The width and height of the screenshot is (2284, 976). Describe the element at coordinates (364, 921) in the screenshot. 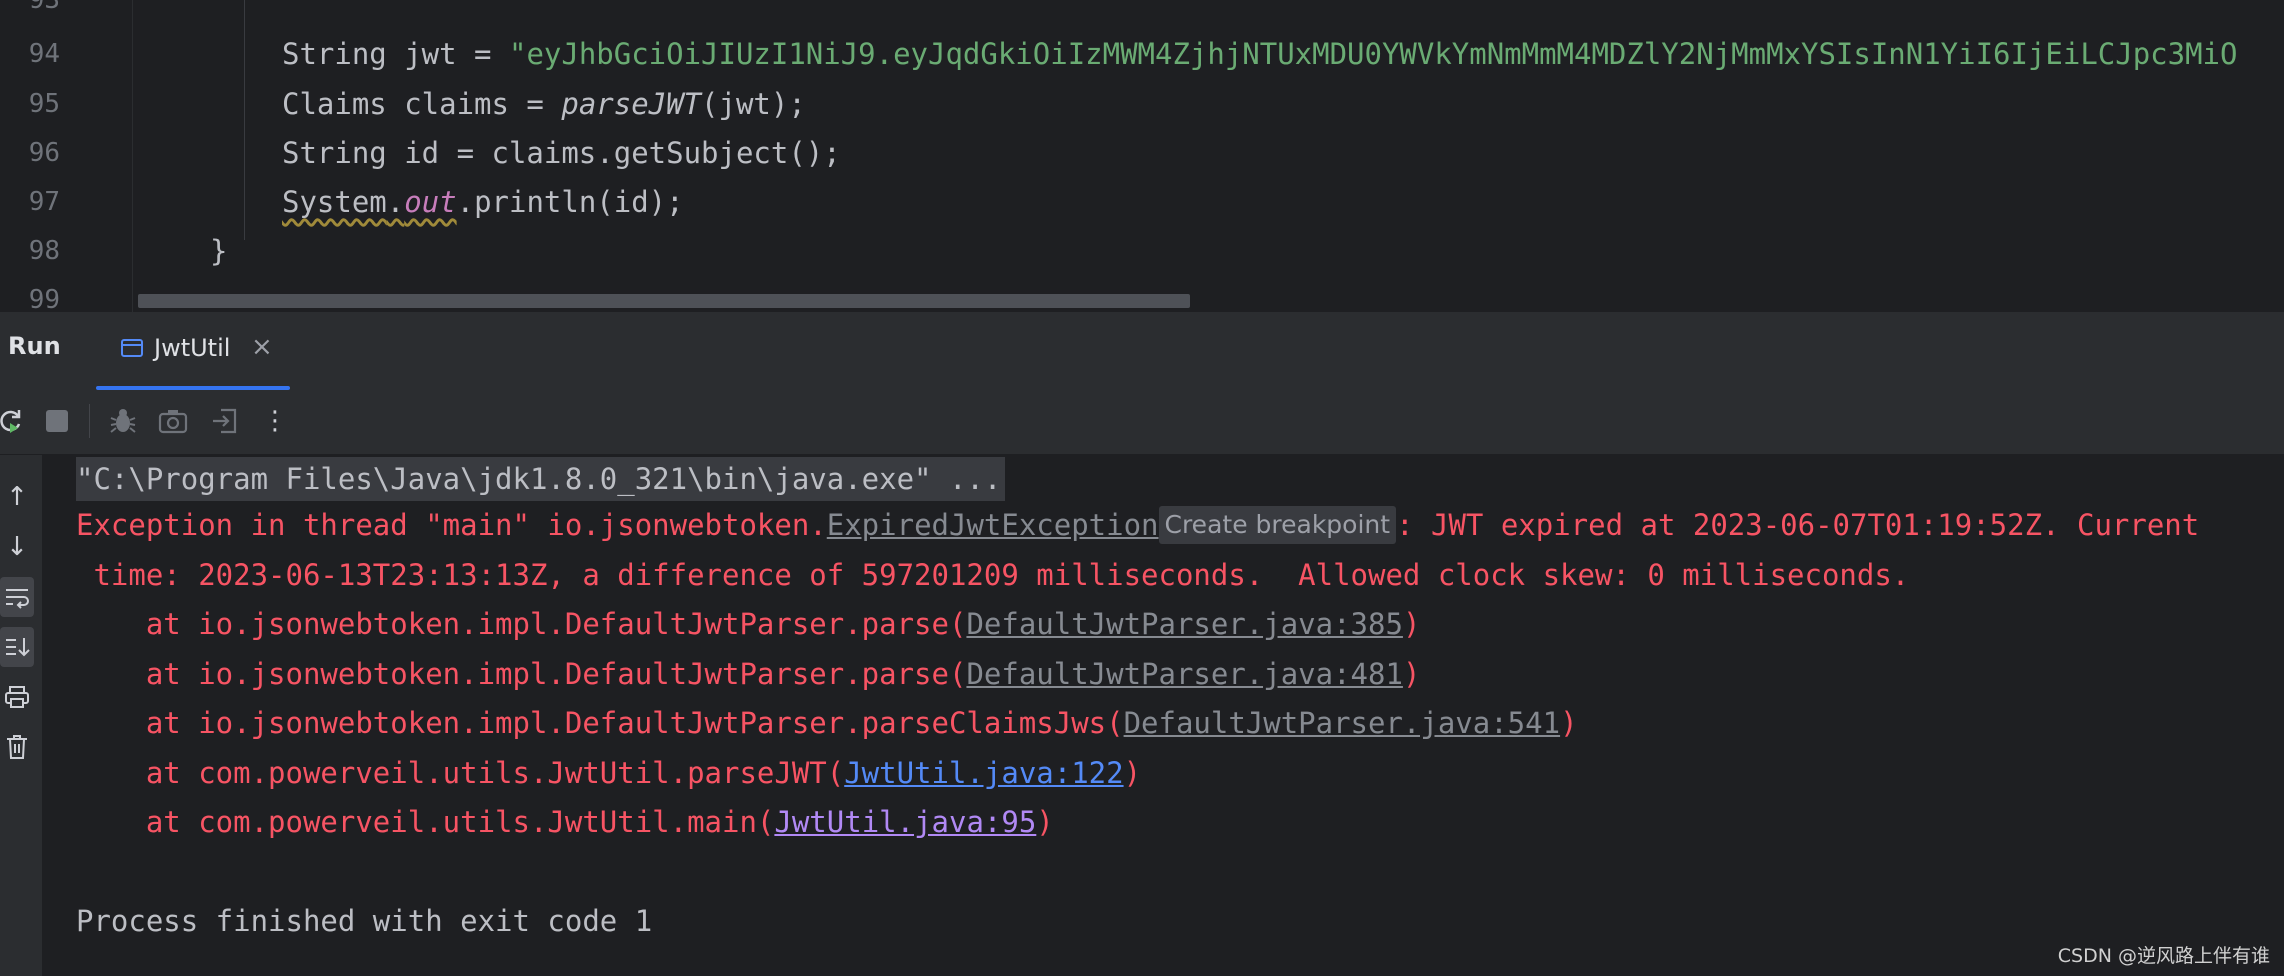

I see `process-finished-line: Process finished with exit code 1` at that location.